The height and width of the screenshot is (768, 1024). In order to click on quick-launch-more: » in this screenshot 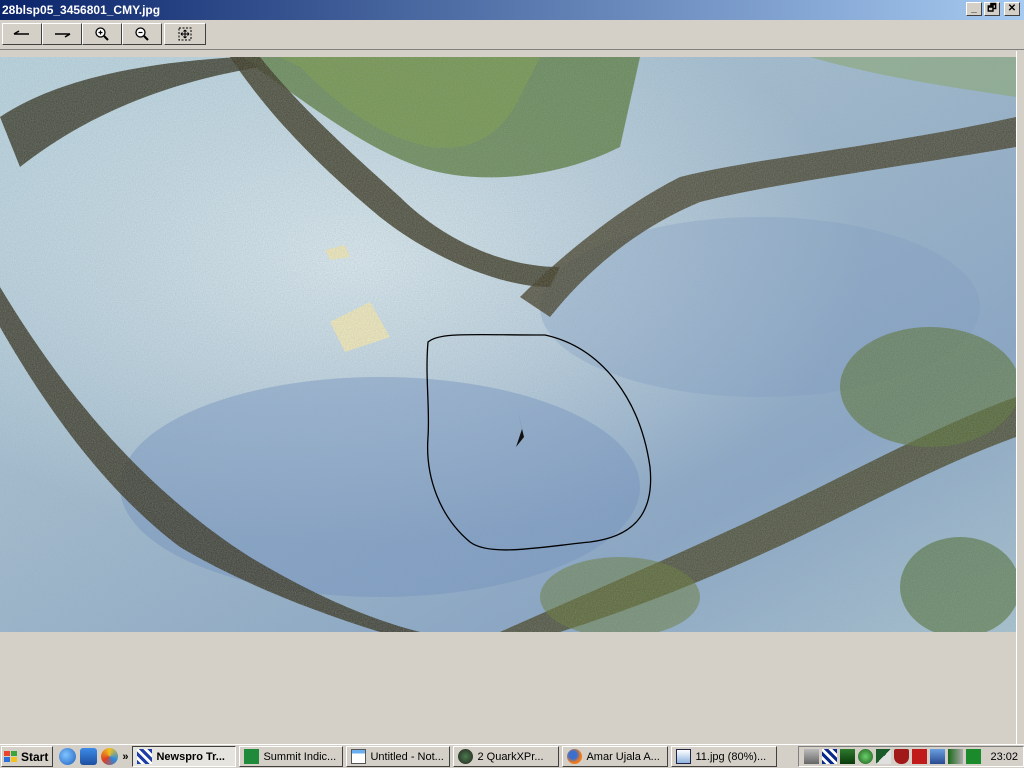, I will do `click(125, 757)`.